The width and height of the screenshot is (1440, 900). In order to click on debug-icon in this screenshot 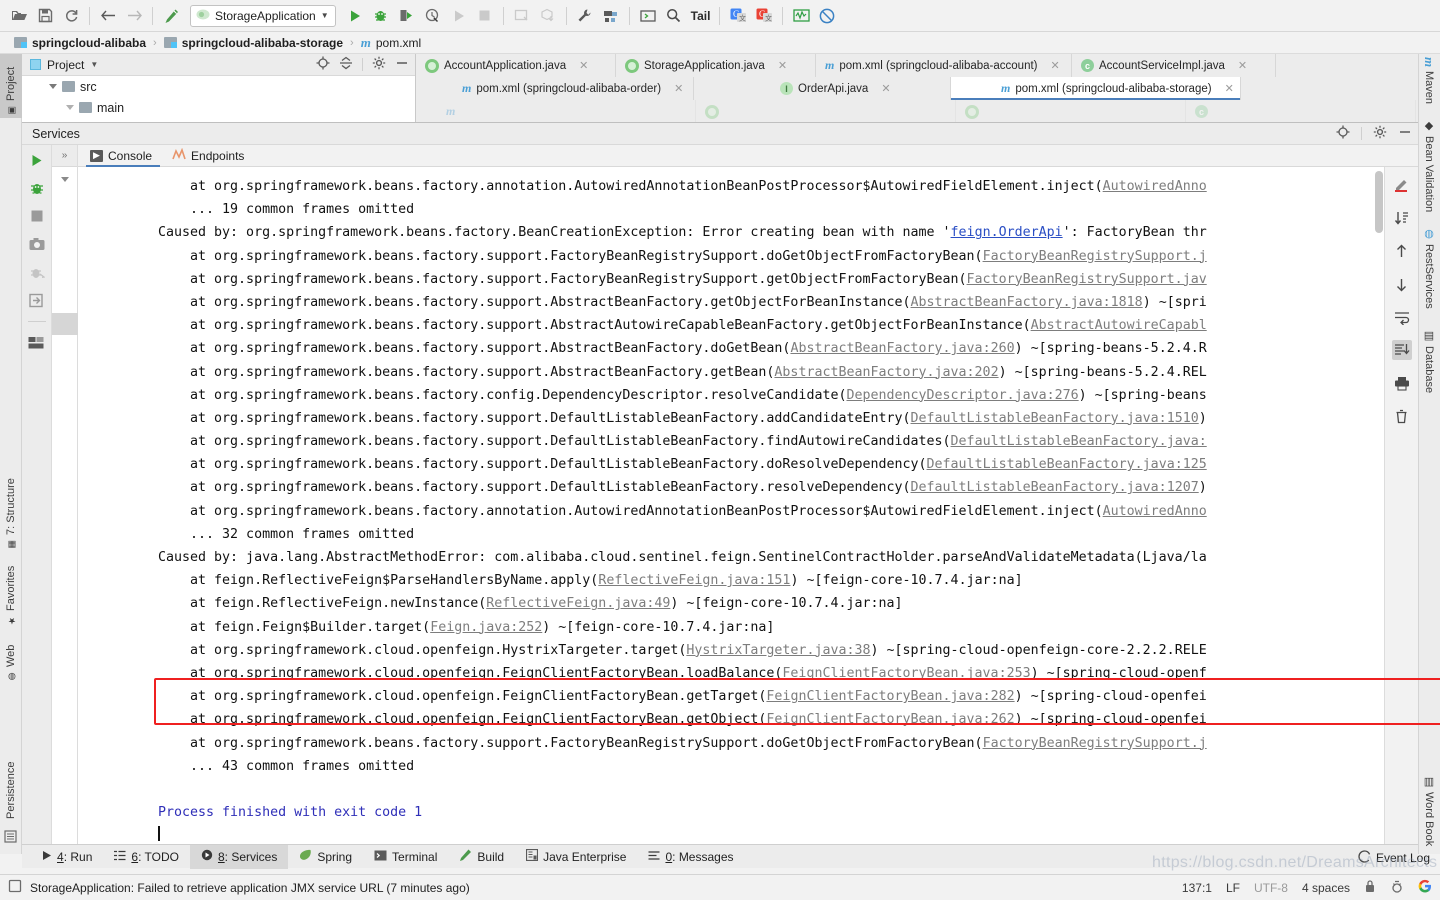, I will do `click(37, 188)`.